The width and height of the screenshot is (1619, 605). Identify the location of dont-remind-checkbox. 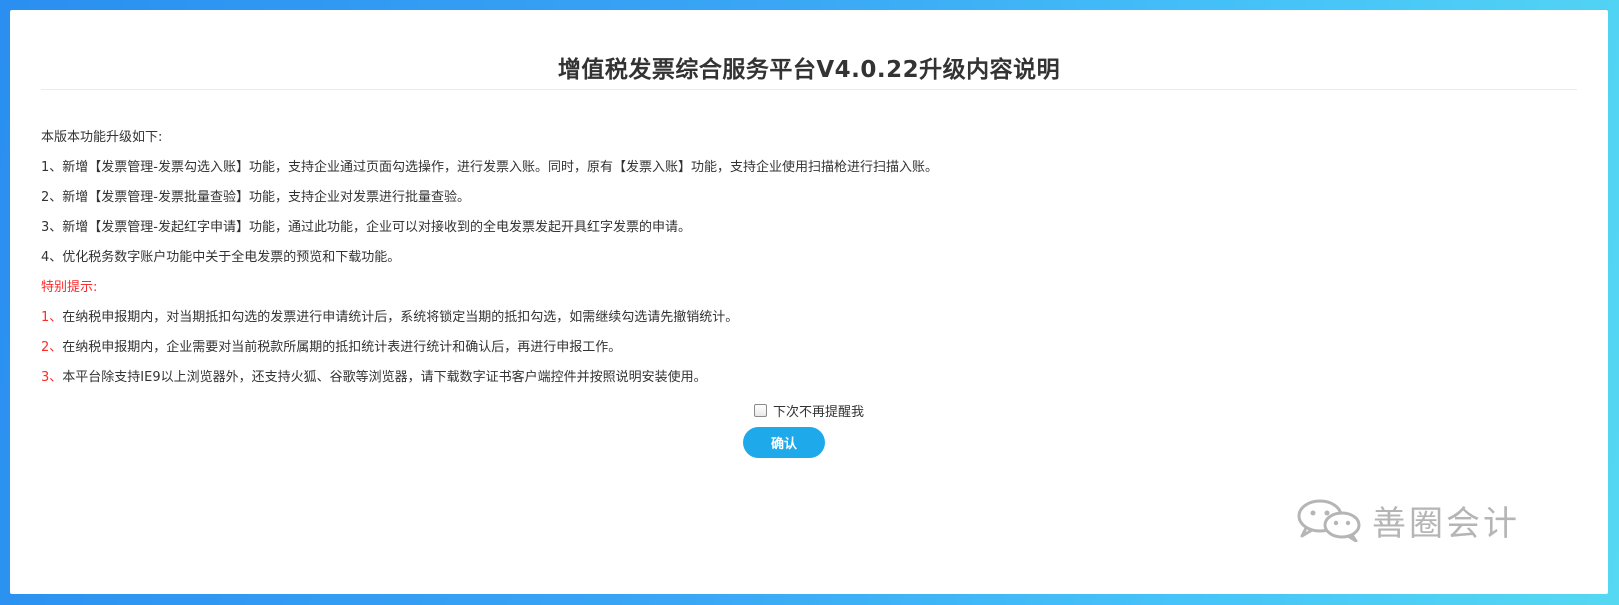
(760, 410).